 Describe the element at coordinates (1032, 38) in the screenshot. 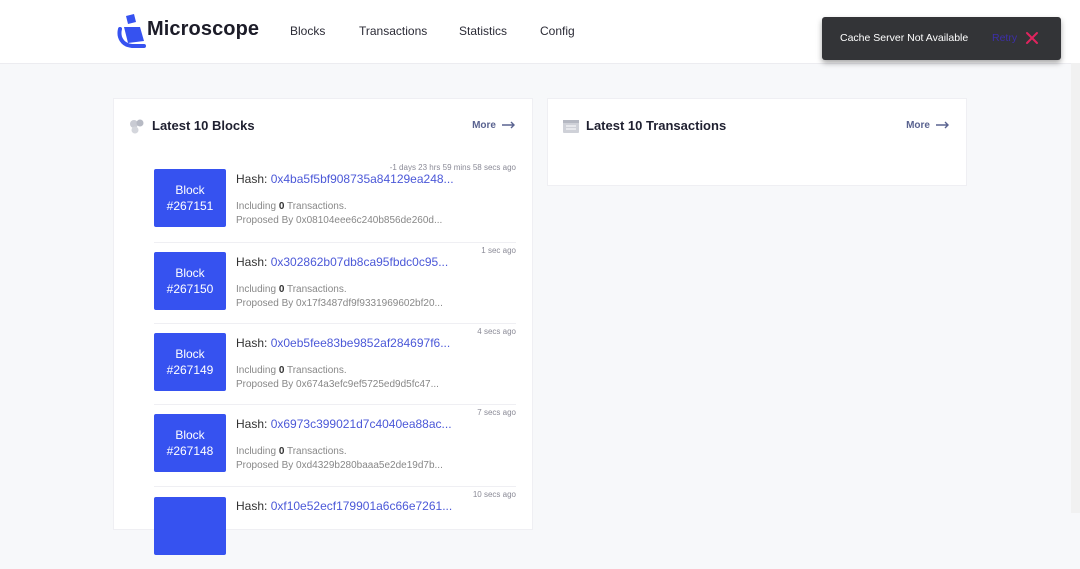

I see `close-icon` at that location.